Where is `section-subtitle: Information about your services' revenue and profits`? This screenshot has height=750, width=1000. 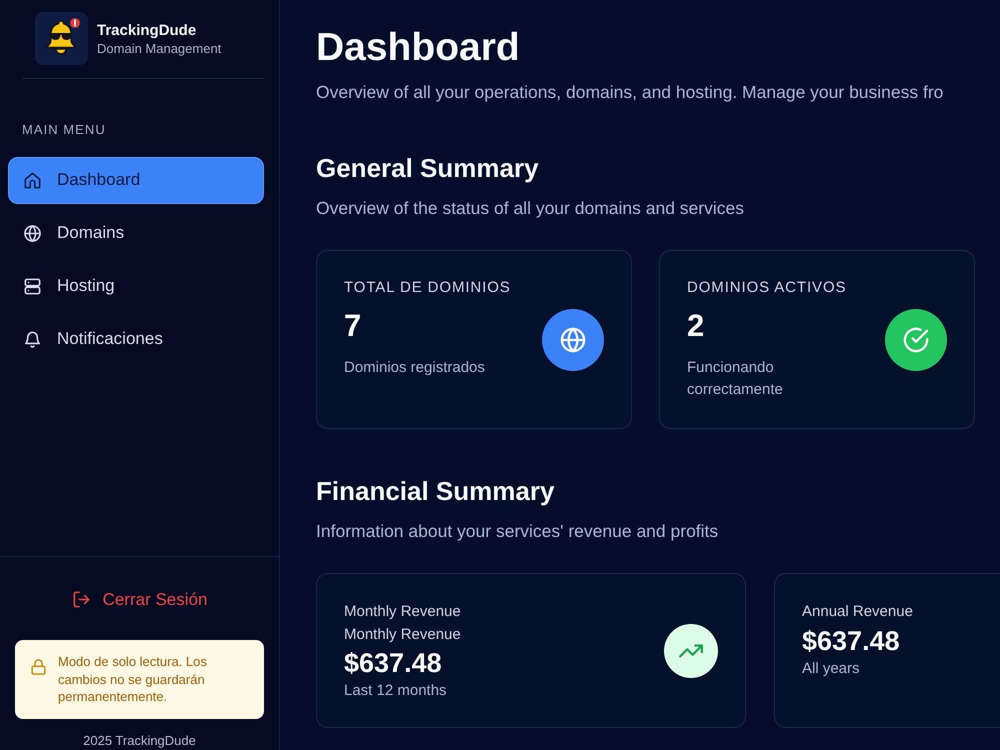
section-subtitle: Information about your services' revenue and profits is located at coordinates (518, 531).